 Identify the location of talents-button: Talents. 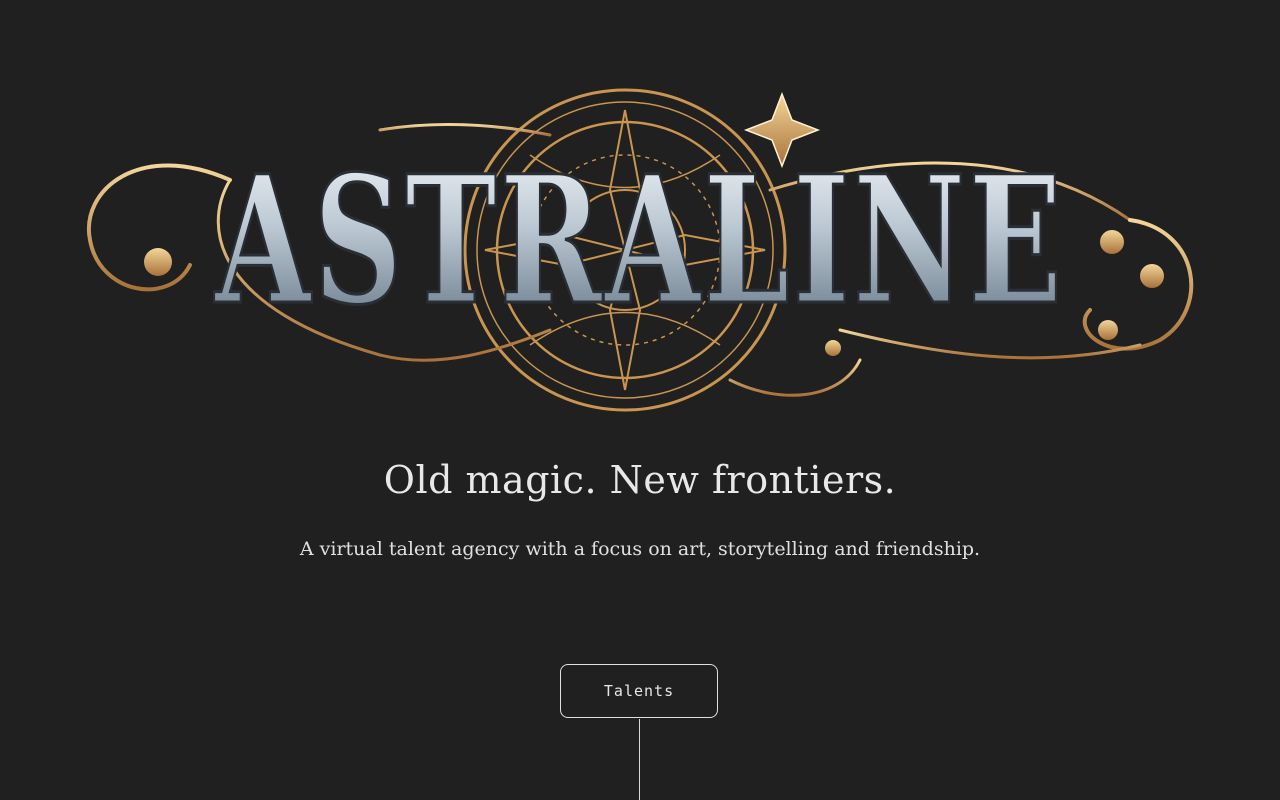
(639, 691).